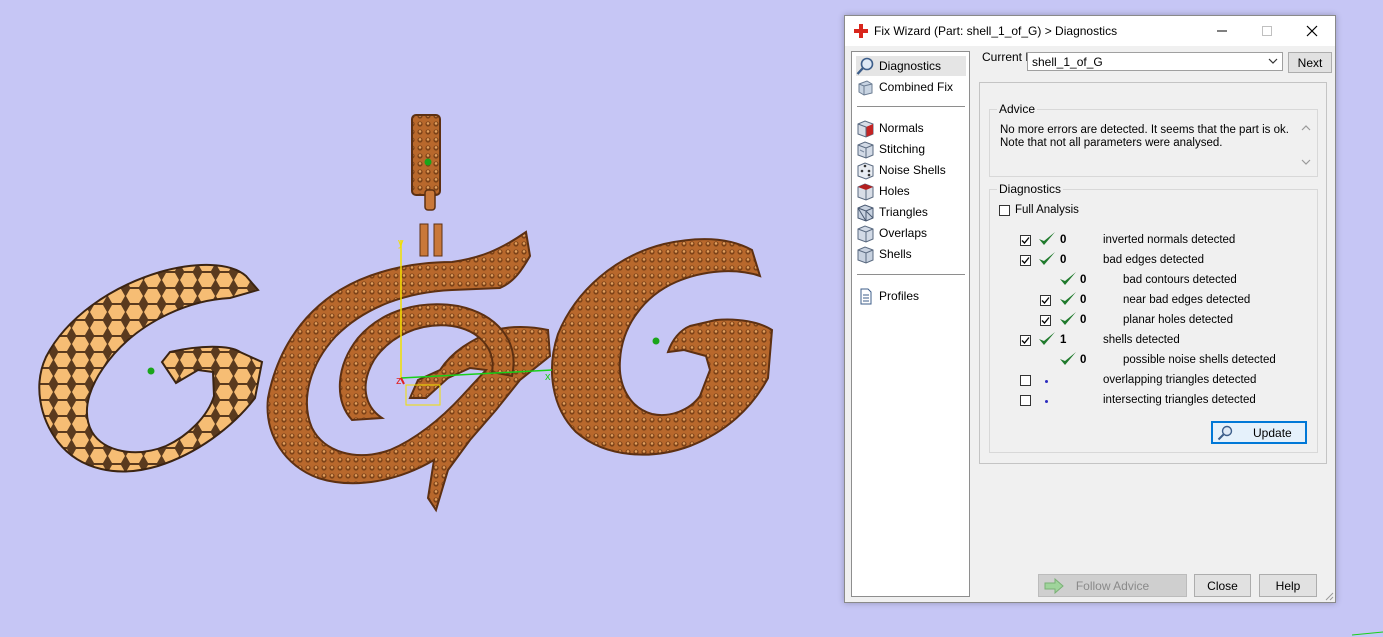 The image size is (1383, 637). I want to click on sidebar-item-normals: Normals, so click(911, 128).